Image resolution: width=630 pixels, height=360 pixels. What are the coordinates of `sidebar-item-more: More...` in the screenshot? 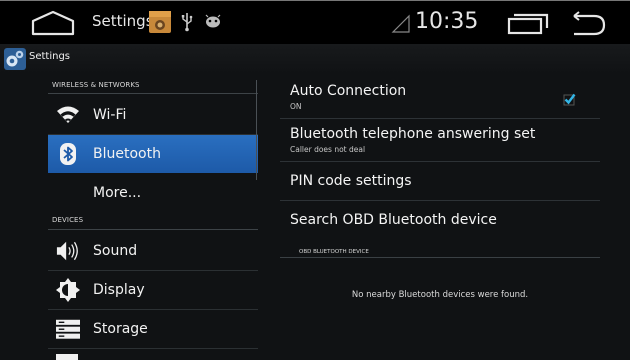 It's located at (153, 193).